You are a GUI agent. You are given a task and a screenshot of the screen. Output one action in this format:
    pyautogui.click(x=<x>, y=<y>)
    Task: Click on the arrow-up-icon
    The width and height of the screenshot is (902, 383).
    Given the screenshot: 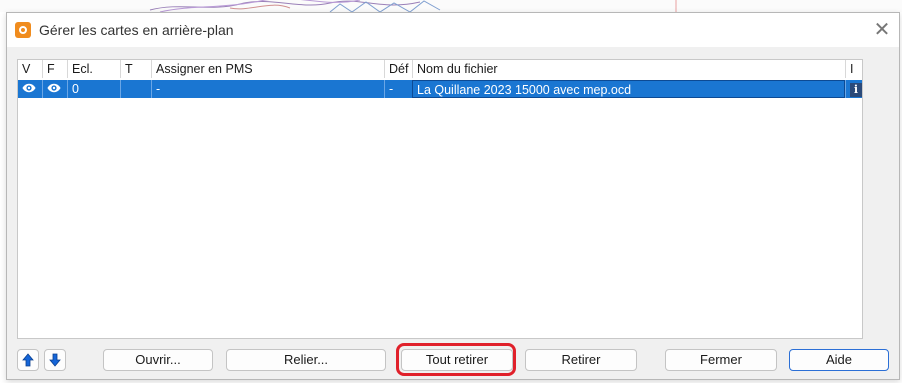 What is the action you would take?
    pyautogui.click(x=28, y=360)
    